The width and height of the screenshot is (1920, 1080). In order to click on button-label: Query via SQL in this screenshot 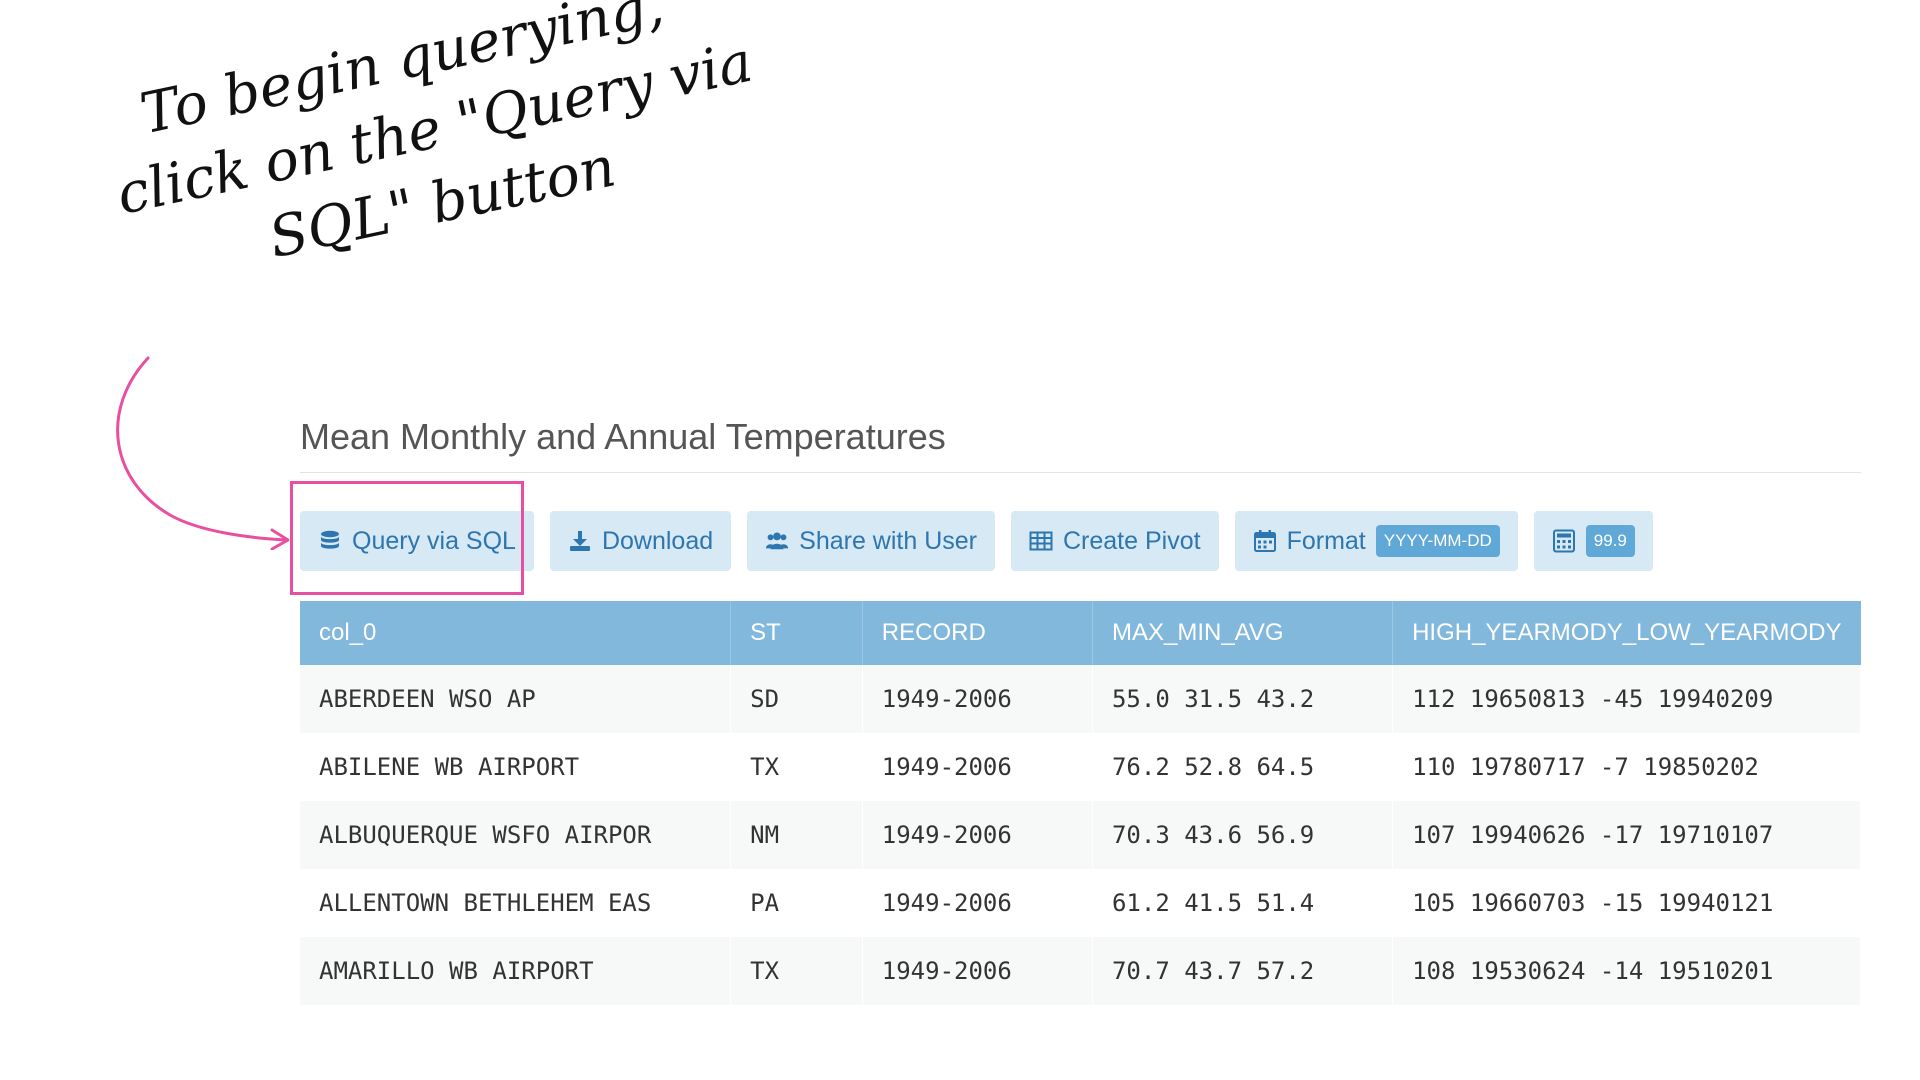, I will do `click(434, 540)`.